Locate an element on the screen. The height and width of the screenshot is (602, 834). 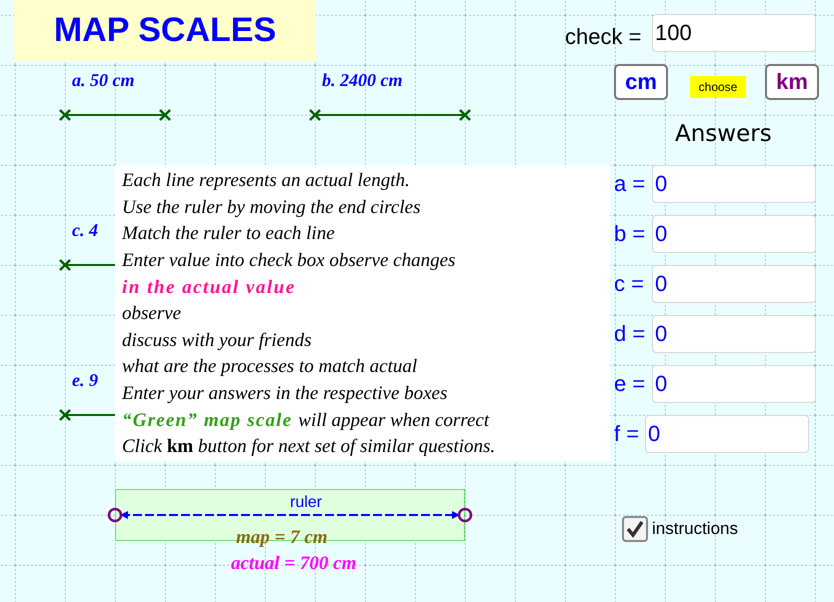
answer-label: d = is located at coordinates (630, 334).